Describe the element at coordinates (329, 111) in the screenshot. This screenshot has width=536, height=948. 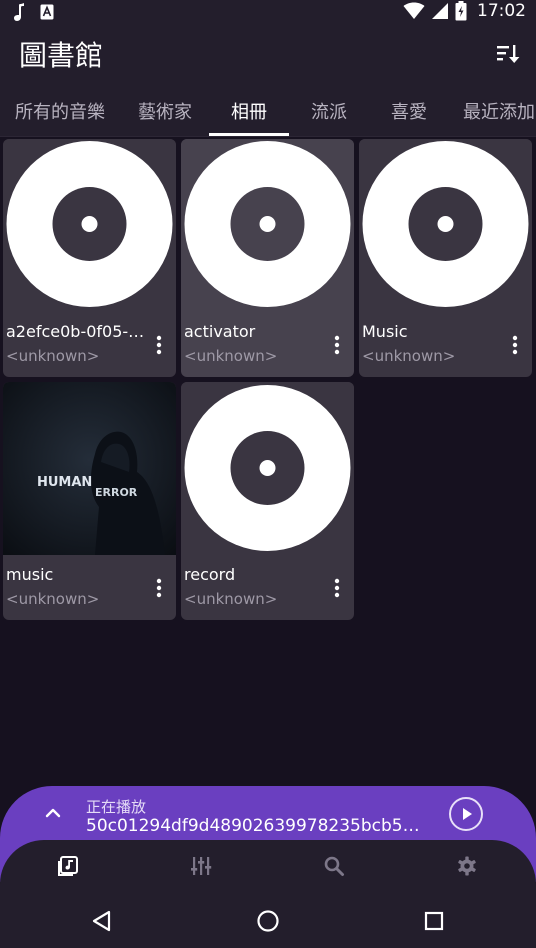
I see `tab-genres: 流派` at that location.